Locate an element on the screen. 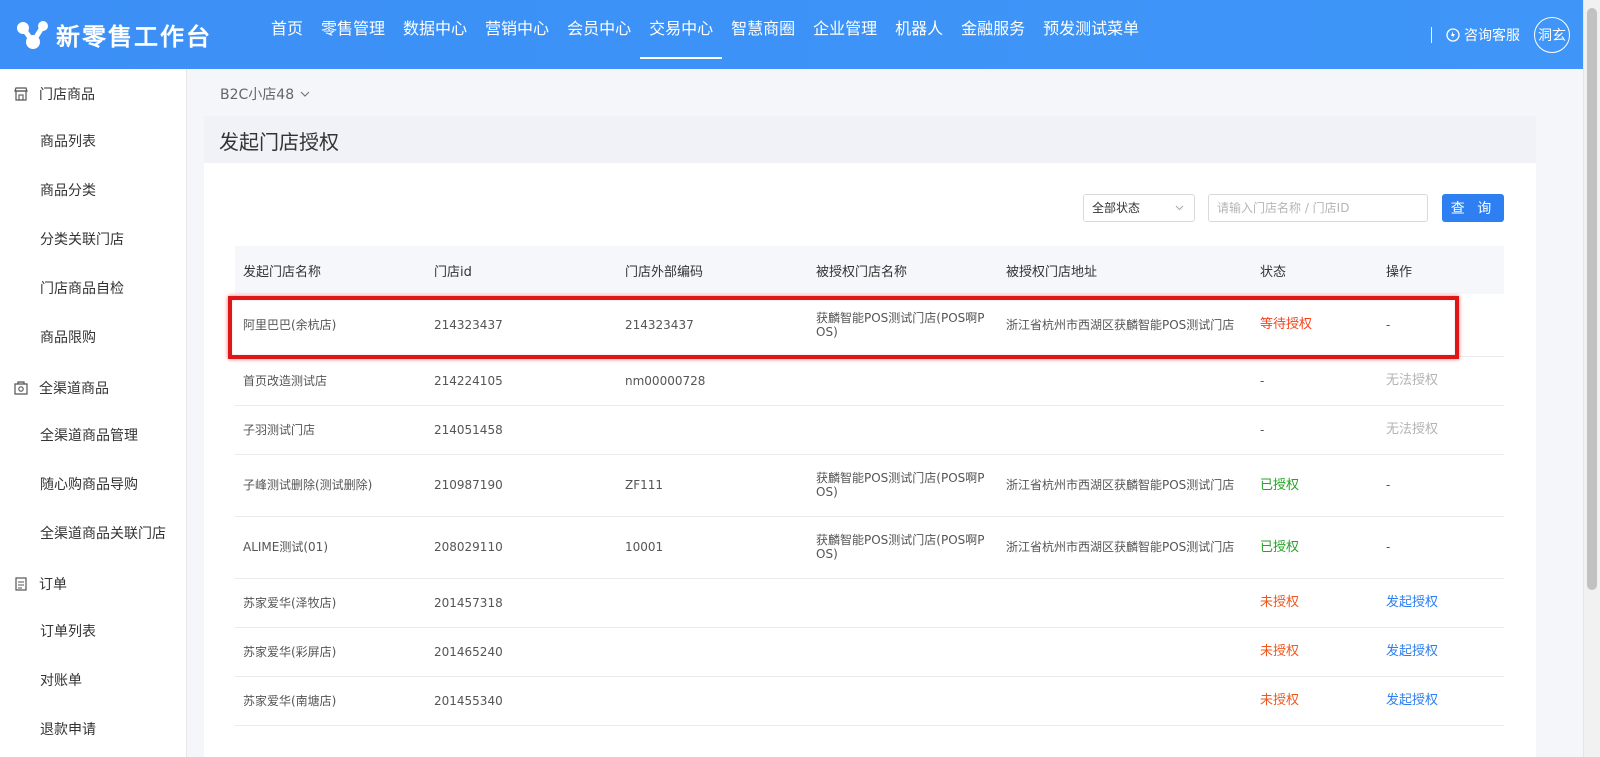  logo-text: 新零售工作台 is located at coordinates (134, 36).